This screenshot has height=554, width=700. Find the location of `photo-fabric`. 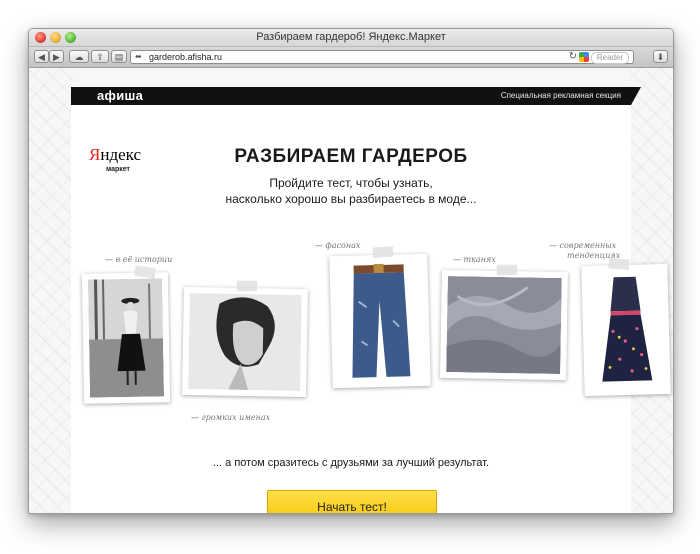

photo-fabric is located at coordinates (504, 325).